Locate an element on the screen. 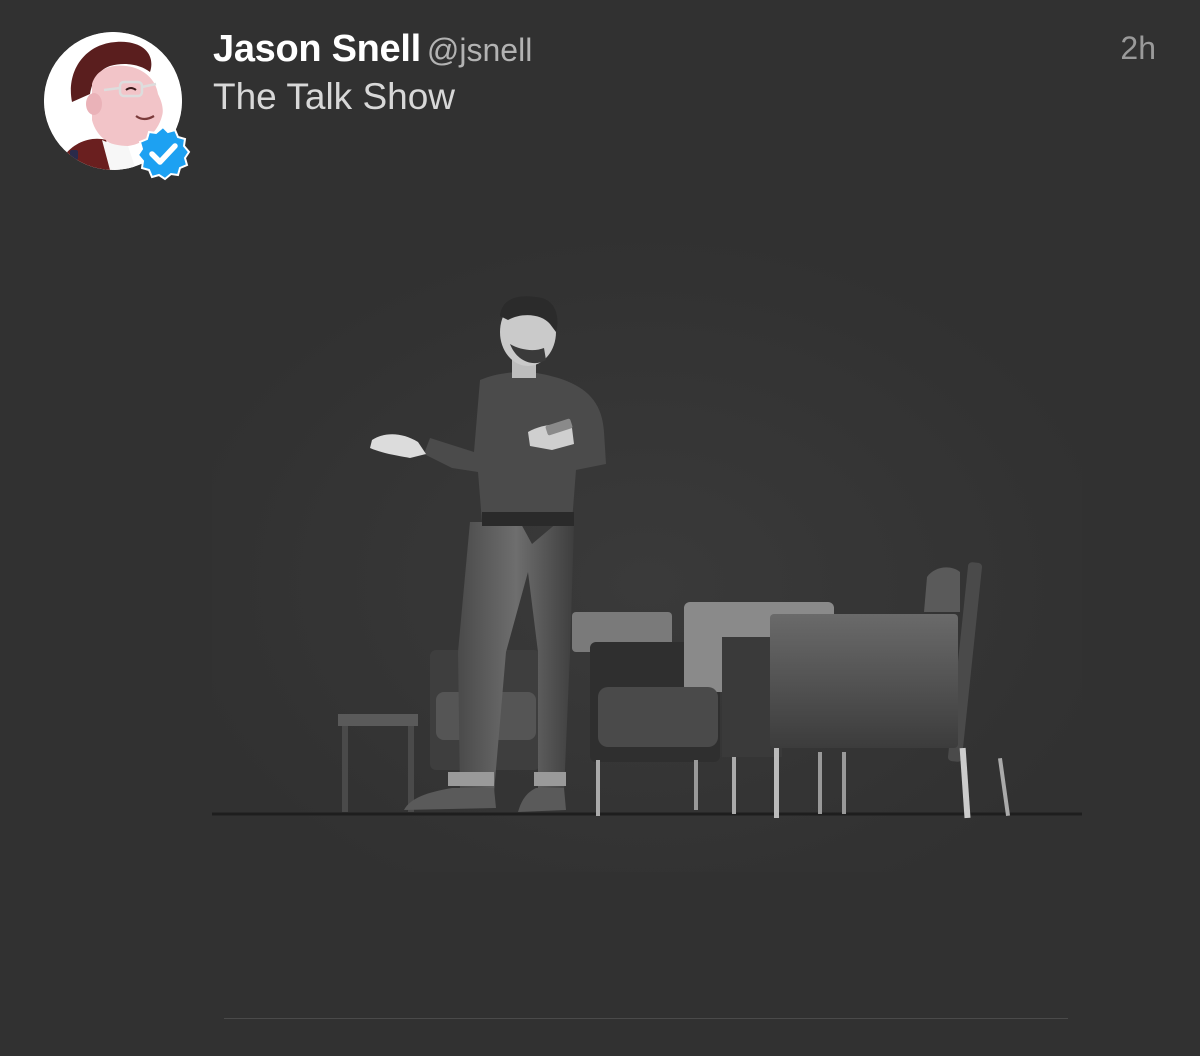  display-name: Jason Snell is located at coordinates (317, 49).